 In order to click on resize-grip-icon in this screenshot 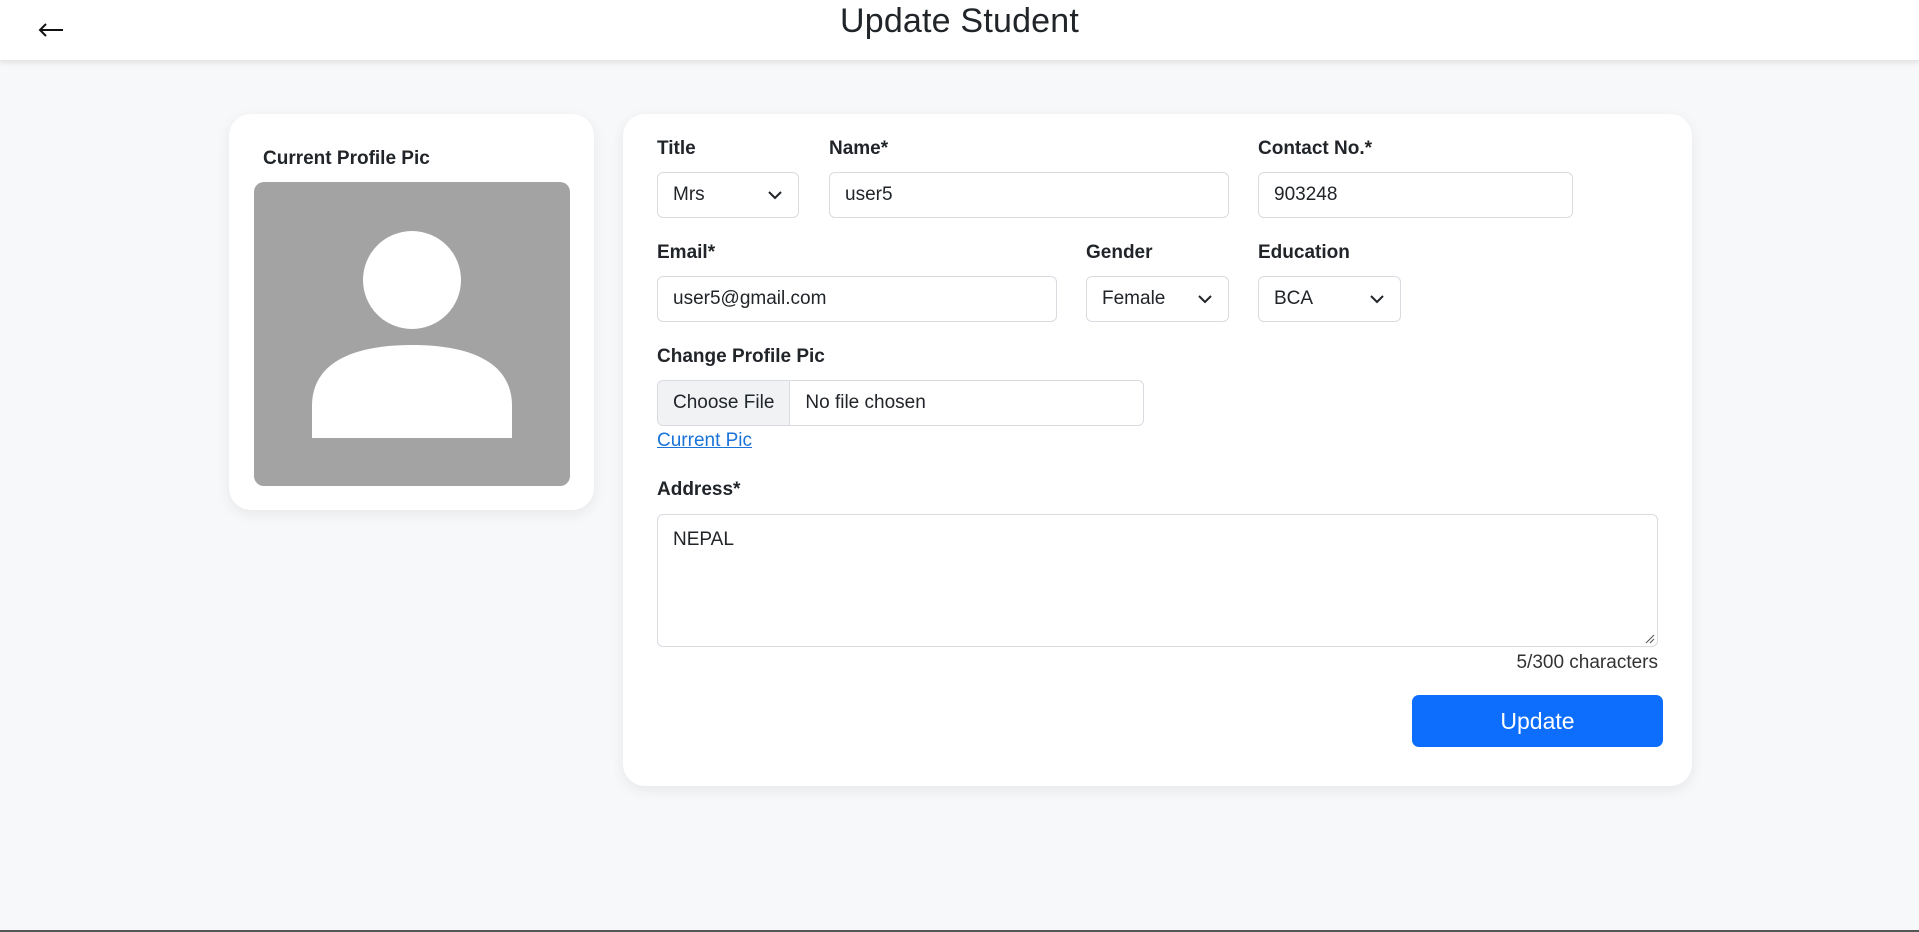, I will do `click(1650, 639)`.